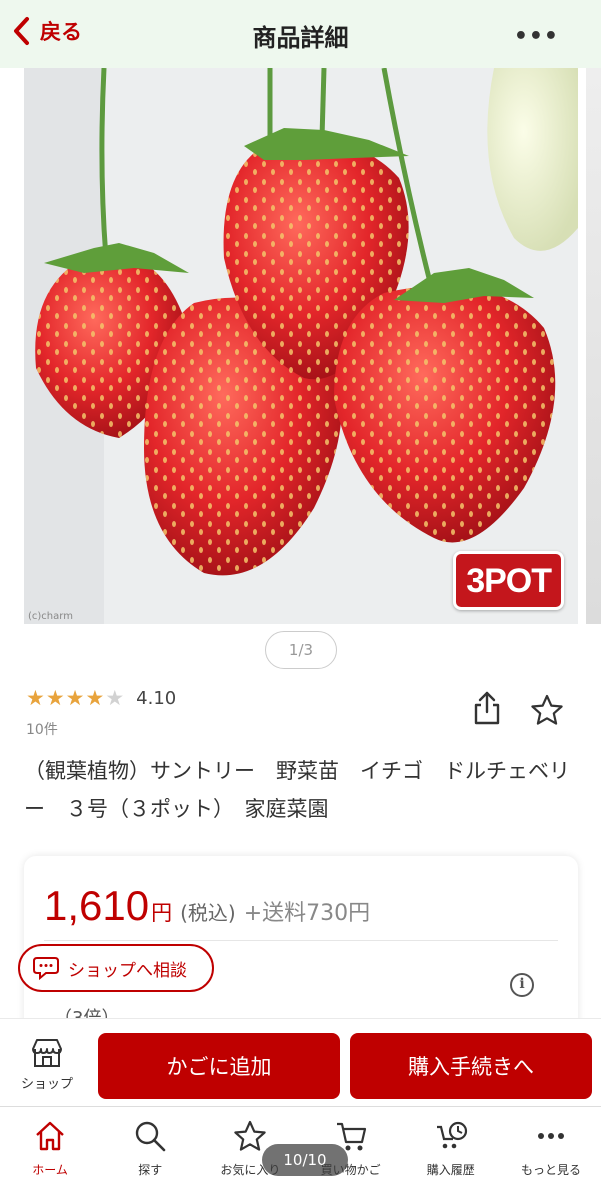 The height and width of the screenshot is (1200, 601). Describe the element at coordinates (522, 985) in the screenshot. I see `info-icon: i` at that location.